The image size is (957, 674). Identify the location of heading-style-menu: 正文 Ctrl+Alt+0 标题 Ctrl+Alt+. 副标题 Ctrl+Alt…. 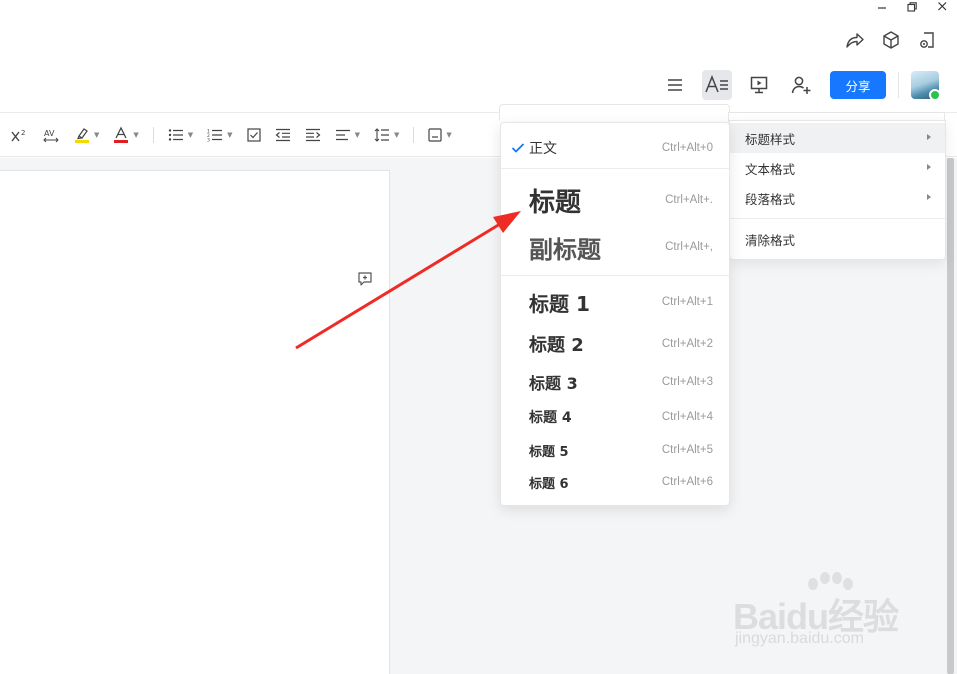
(615, 314).